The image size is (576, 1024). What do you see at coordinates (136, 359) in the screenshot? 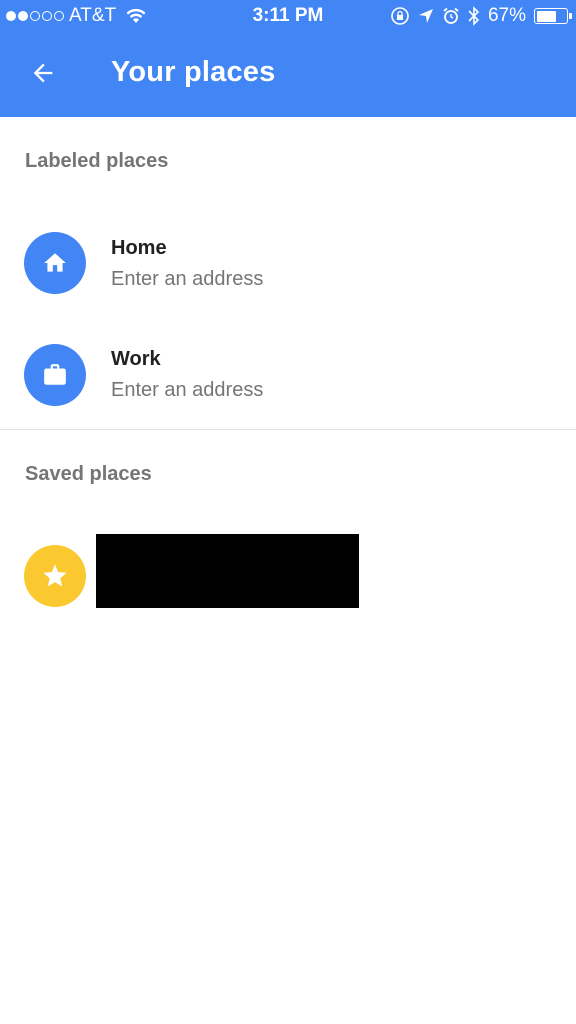
I see `work-title: Work` at bounding box center [136, 359].